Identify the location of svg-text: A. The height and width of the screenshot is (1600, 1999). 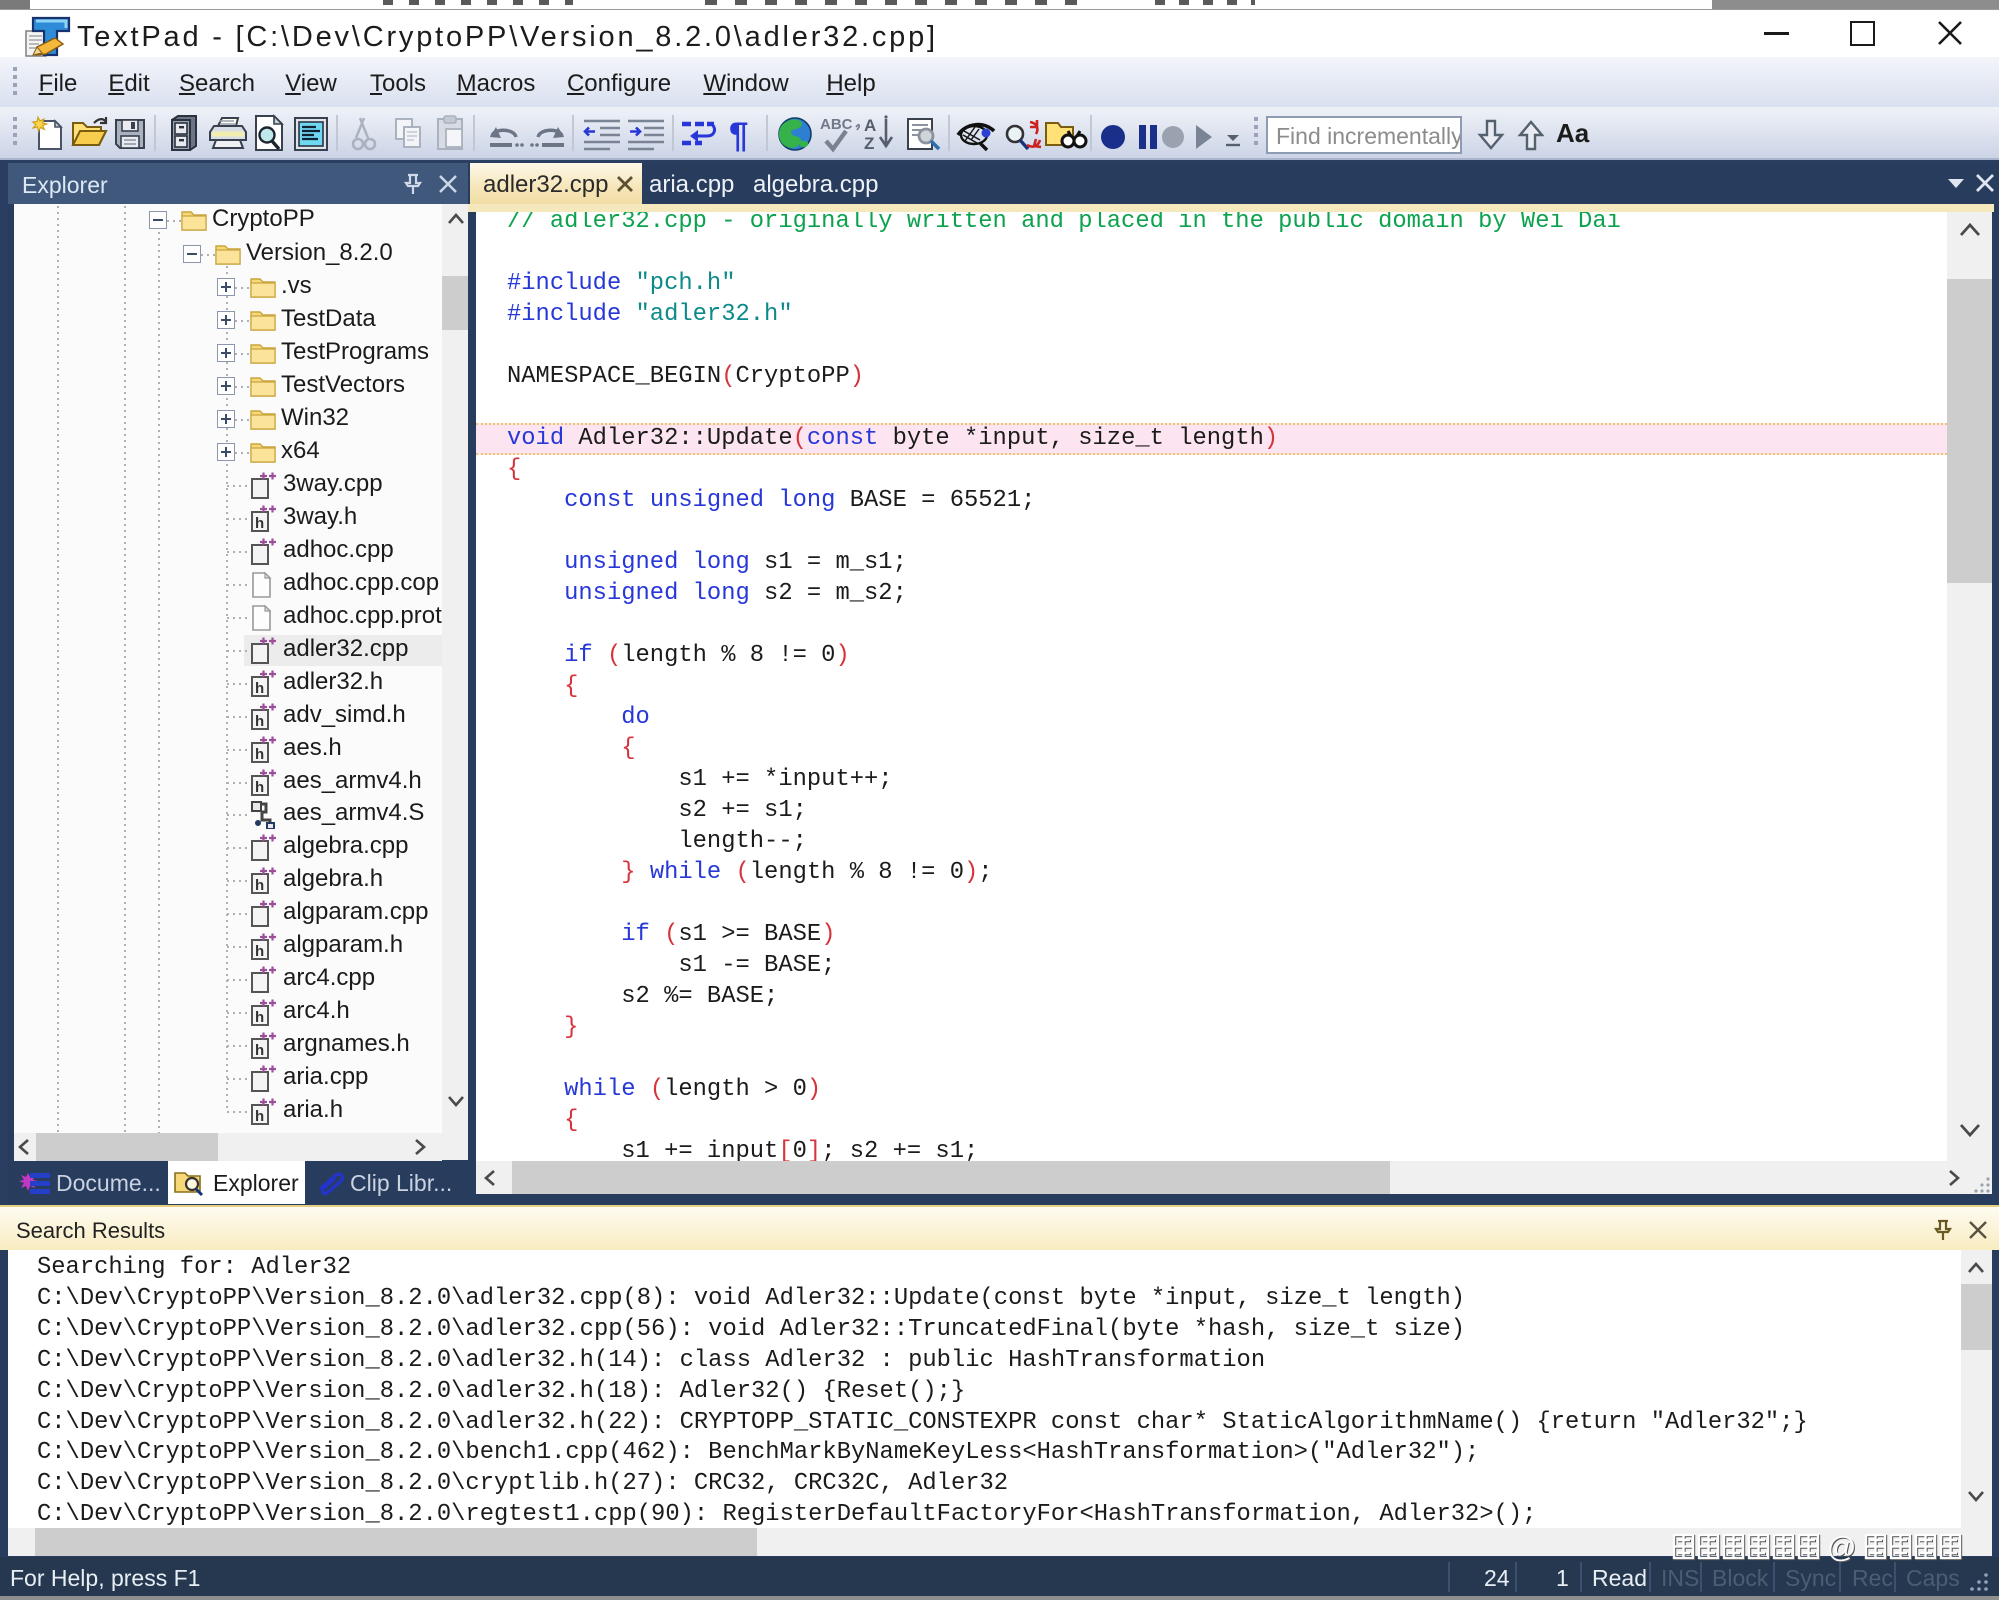
(870, 125).